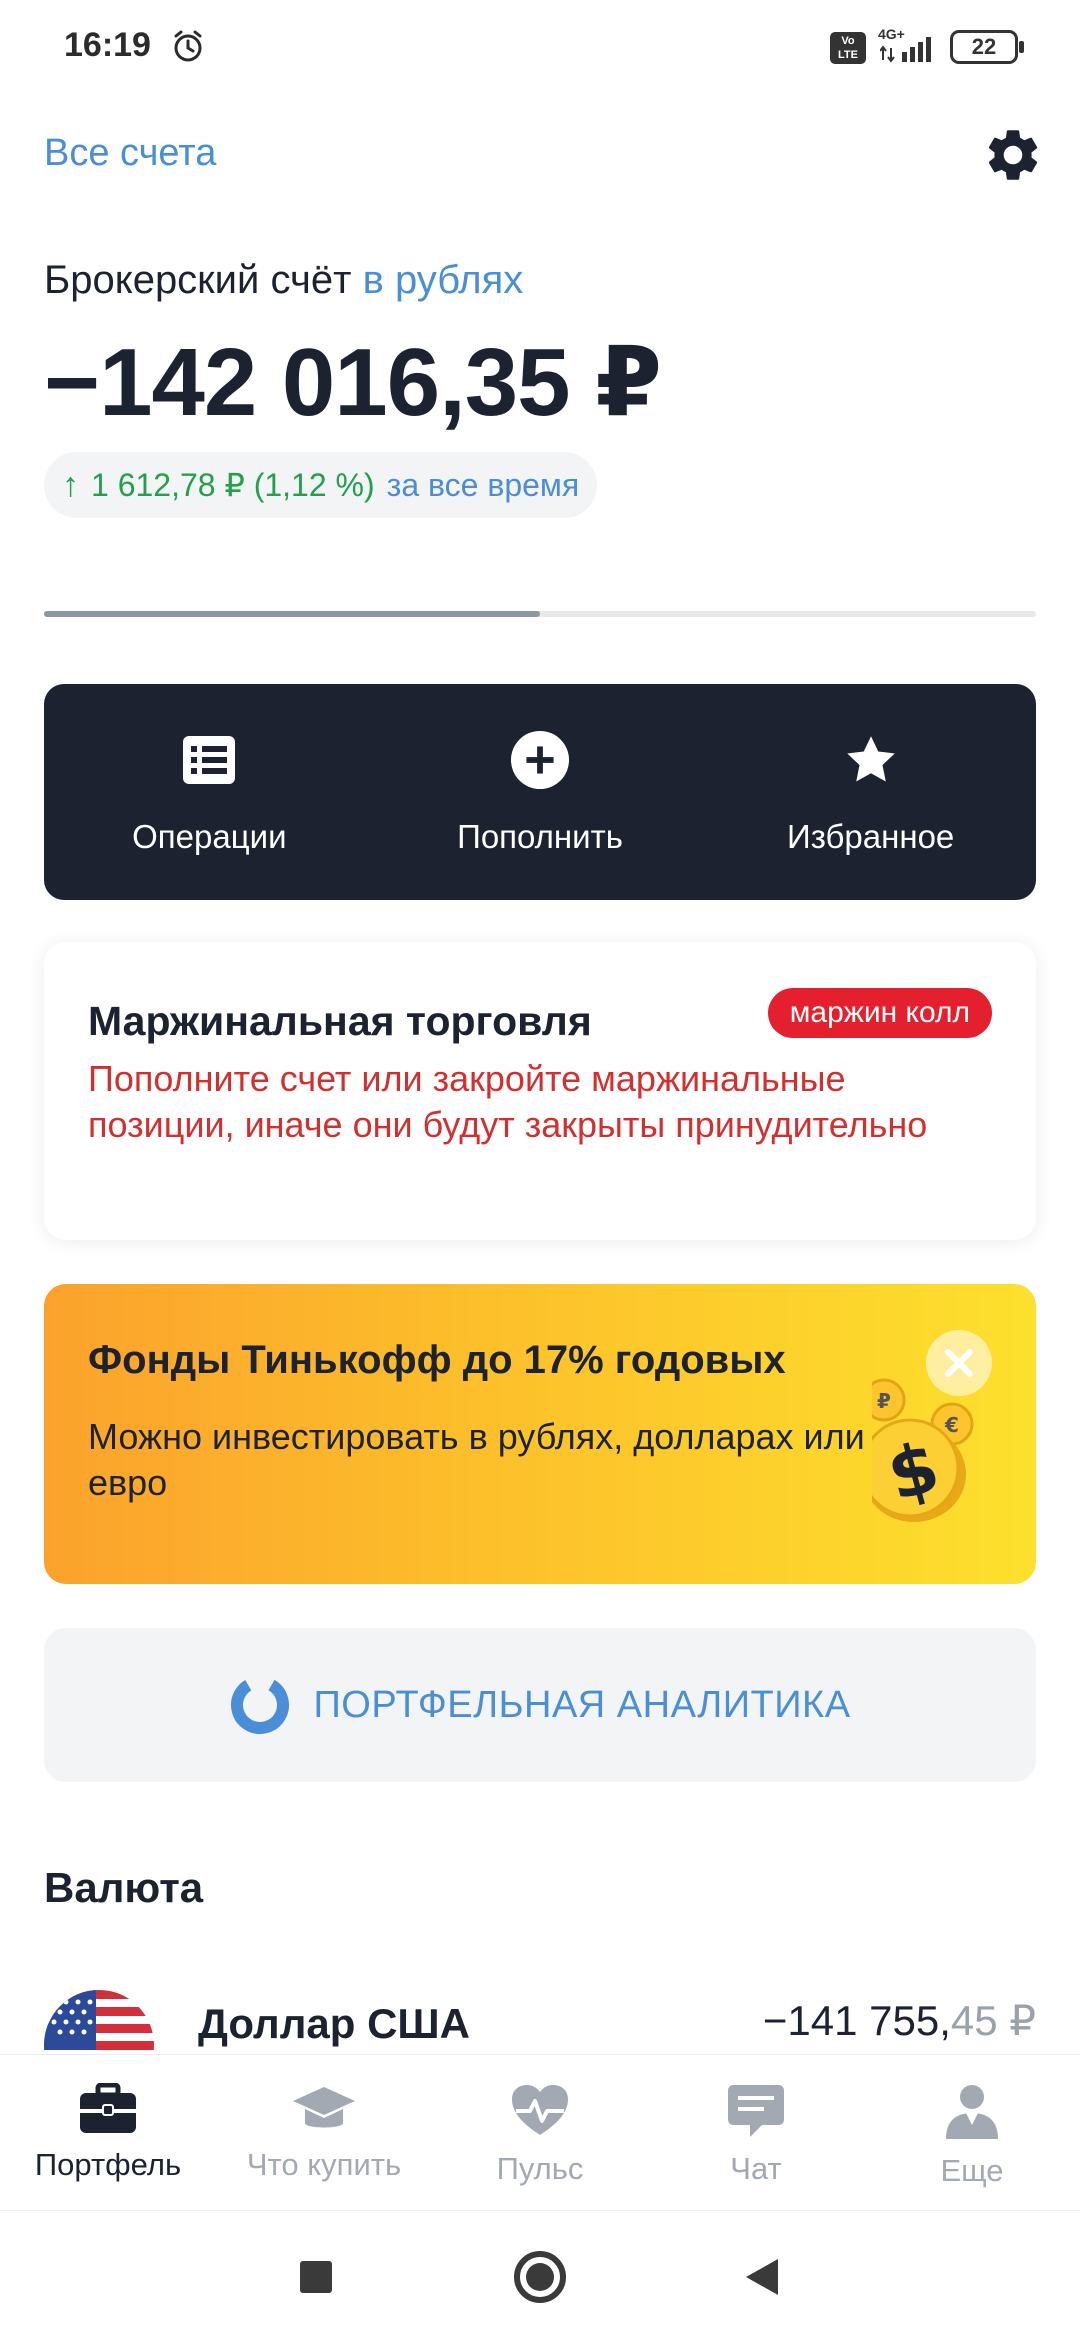 Image resolution: width=1080 pixels, height=2340 pixels. I want to click on star-icon, so click(870, 759).